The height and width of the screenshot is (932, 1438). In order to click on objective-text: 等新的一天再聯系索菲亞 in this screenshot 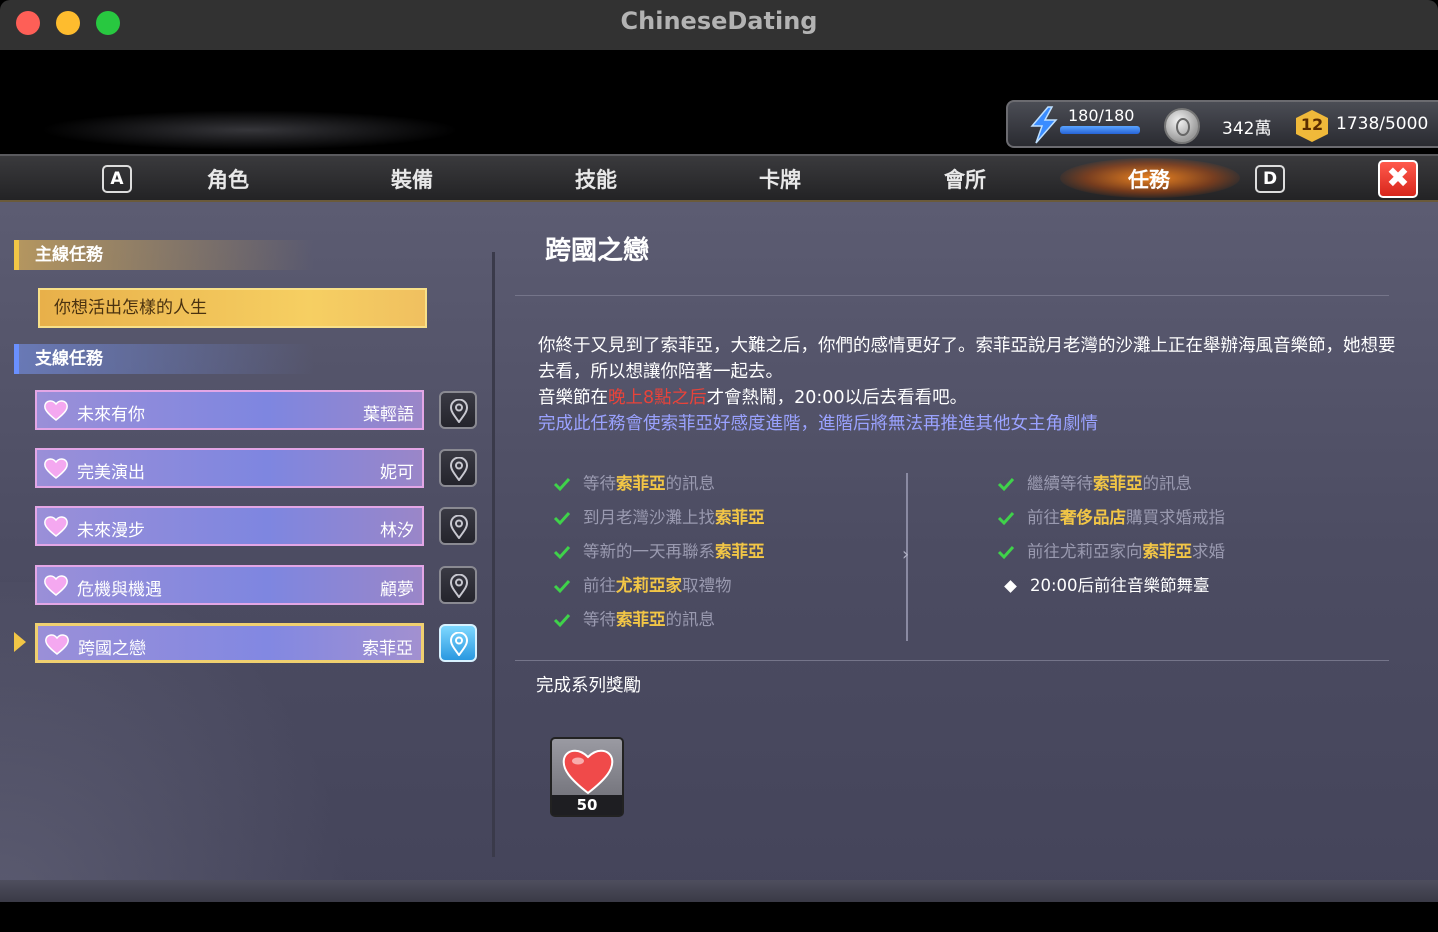, I will do `click(674, 552)`.